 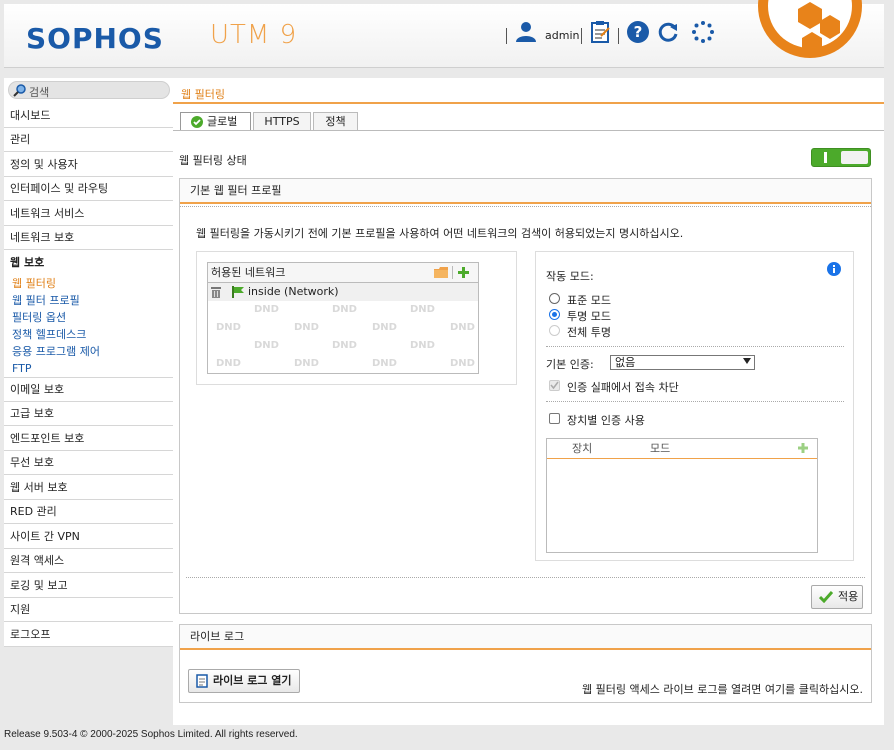 I want to click on help-icon: ?, so click(x=638, y=32).